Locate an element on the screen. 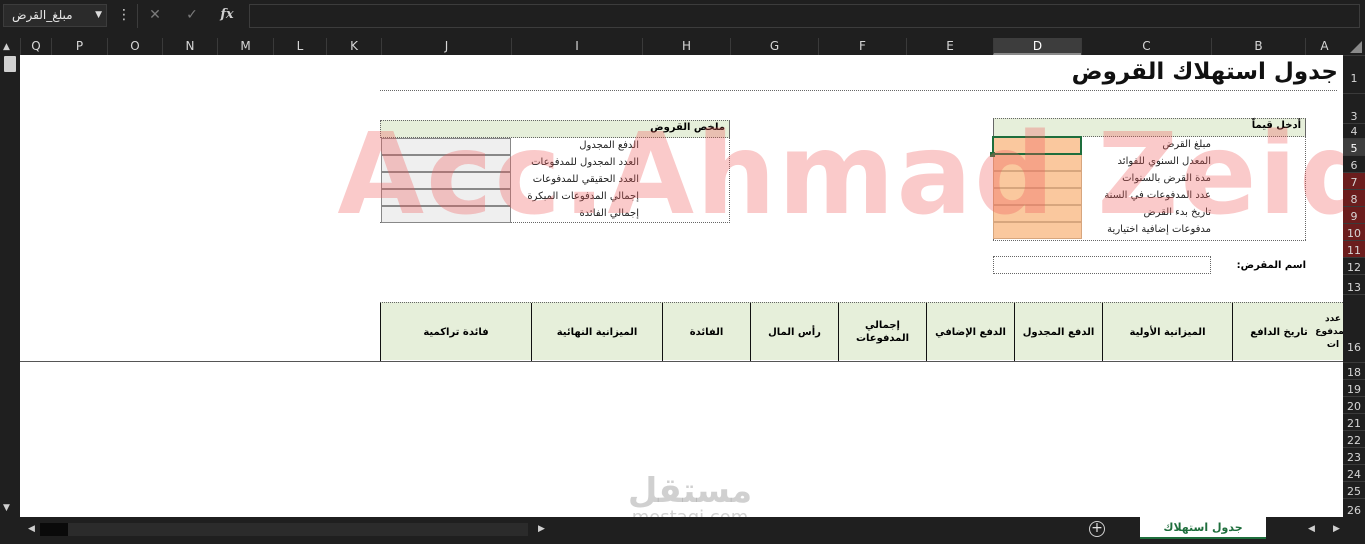 The width and height of the screenshot is (1365, 544). enter-icon: ✓ is located at coordinates (192, 15).